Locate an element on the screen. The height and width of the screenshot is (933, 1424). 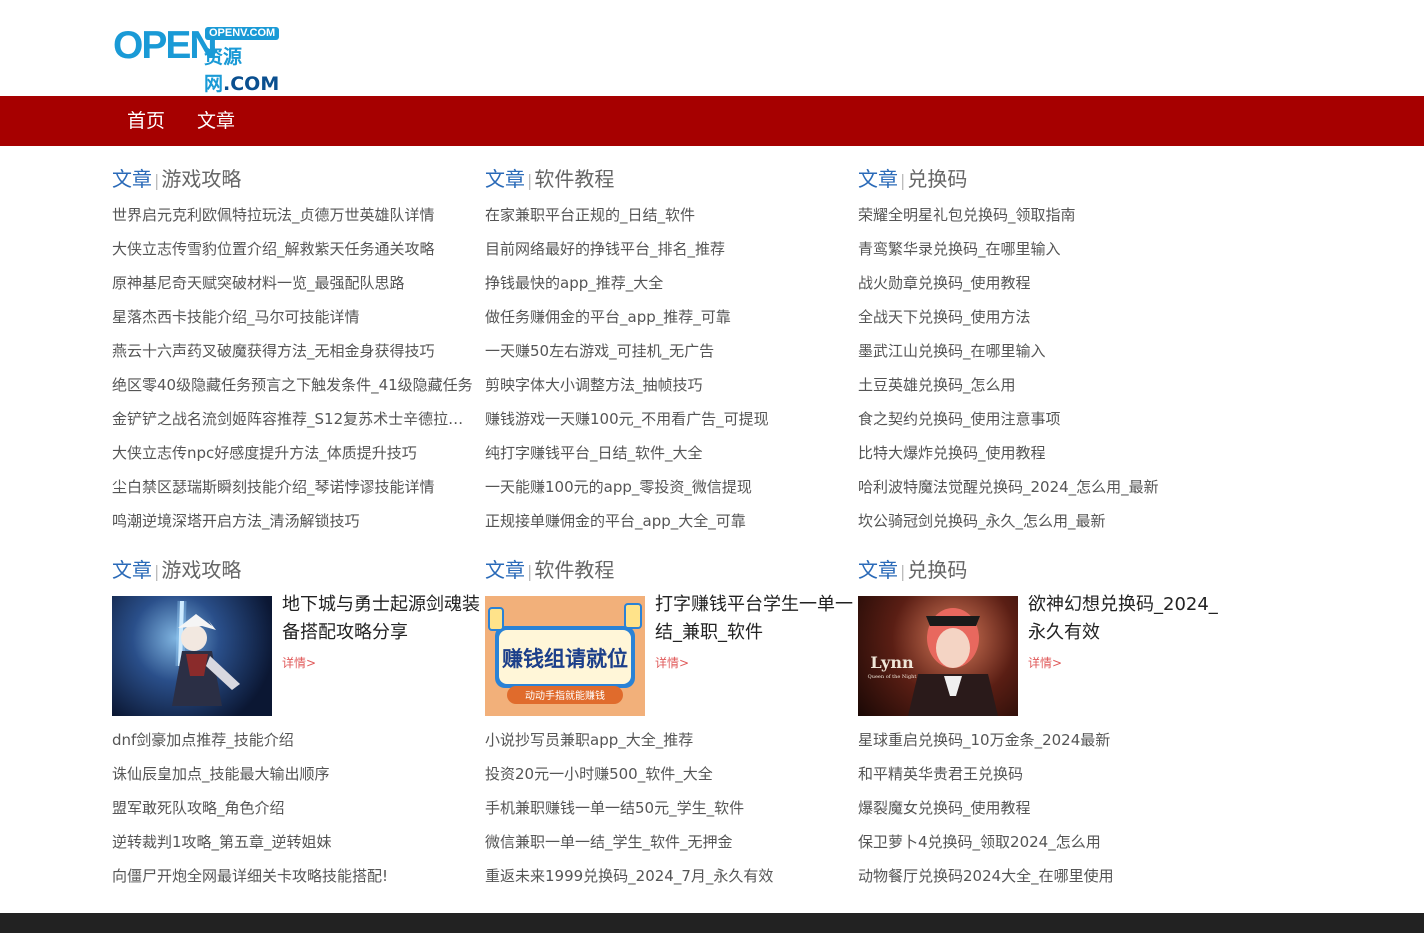
list-item: 哈利波特魔法觉醒兑换码_2024_怎么用_最新 is located at coordinates (1040, 487).